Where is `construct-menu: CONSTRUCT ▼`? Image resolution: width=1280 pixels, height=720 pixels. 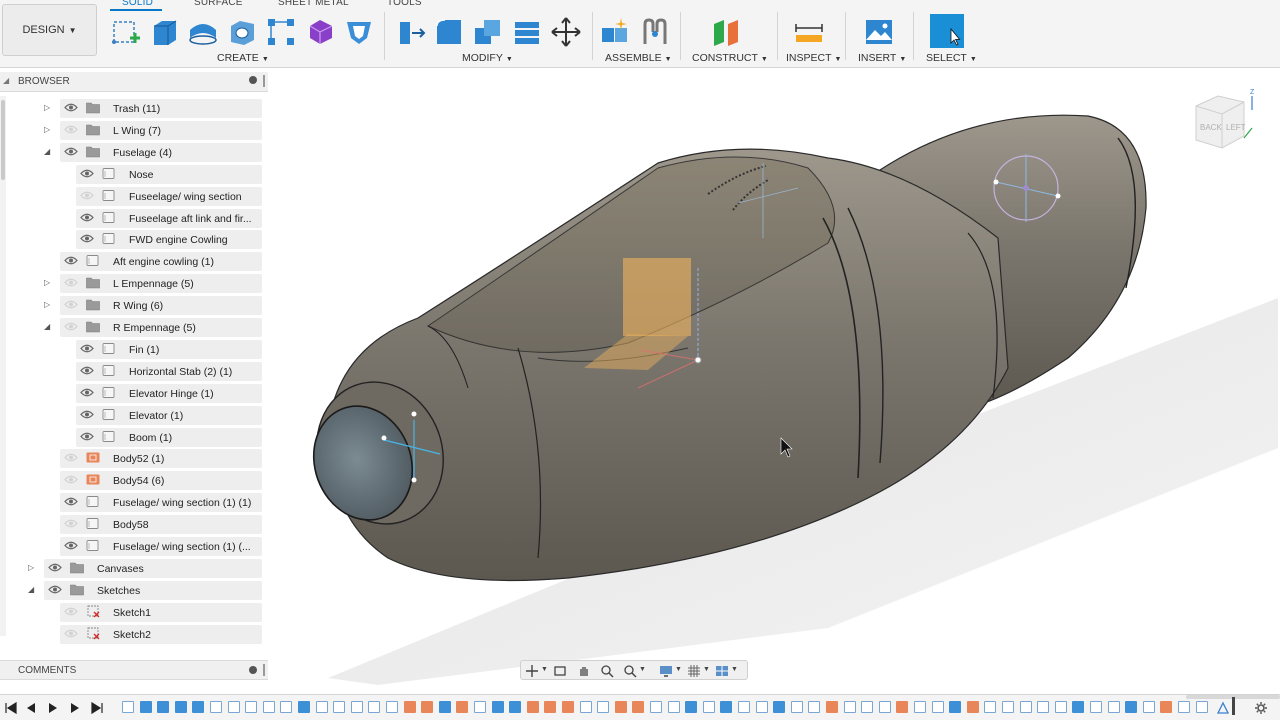
construct-menu: CONSTRUCT ▼ is located at coordinates (730, 58).